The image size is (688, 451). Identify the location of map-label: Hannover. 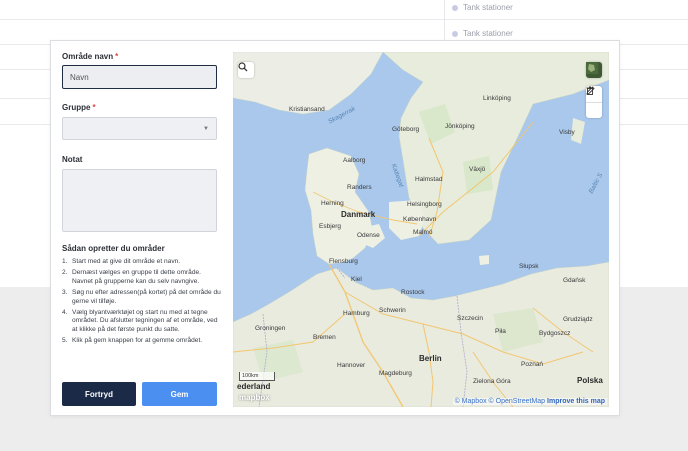
(351, 365).